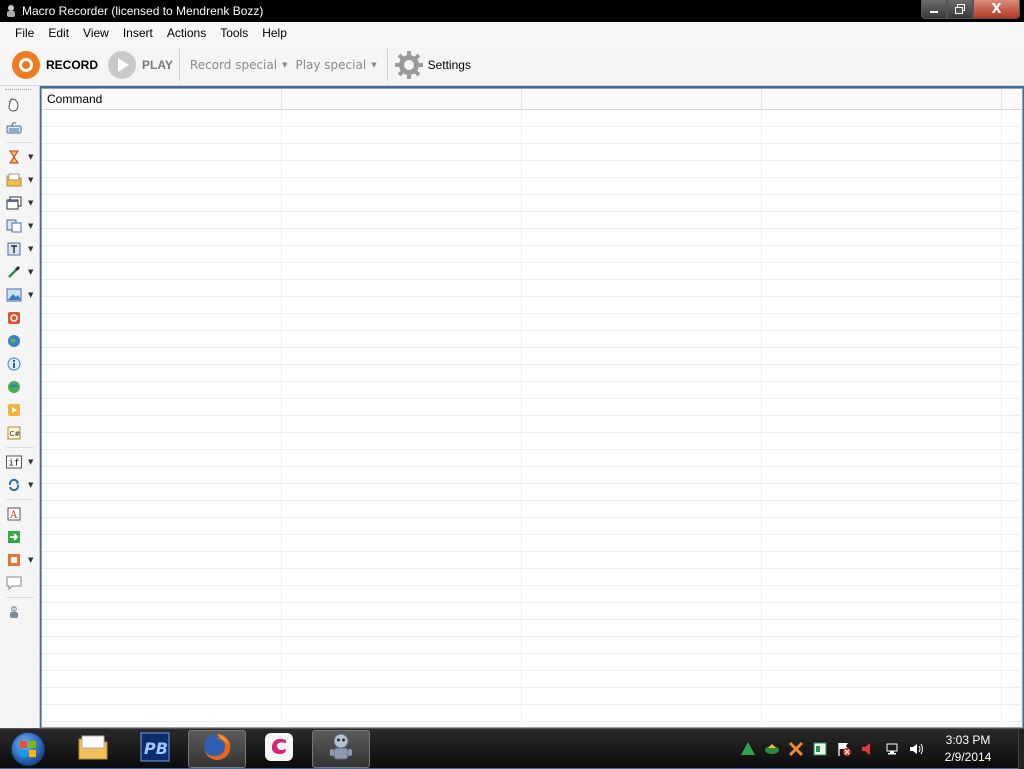 The width and height of the screenshot is (1024, 769). I want to click on menu-help: Help, so click(274, 33).